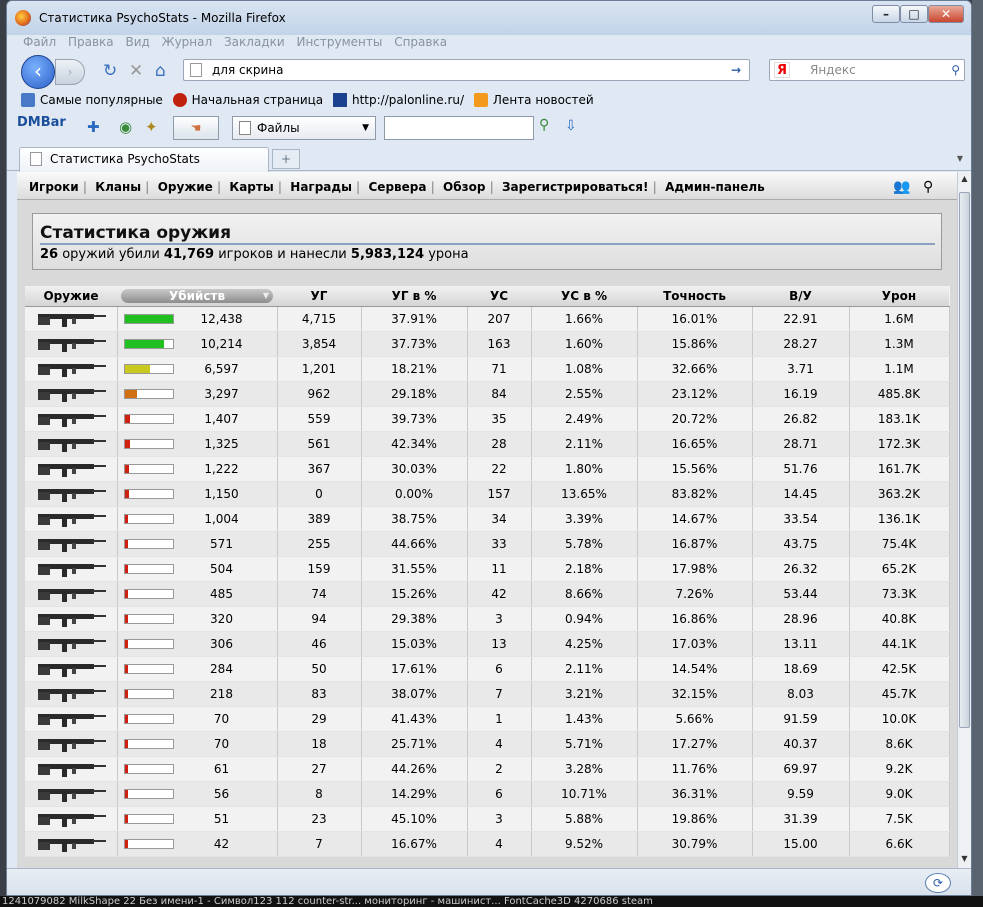  Describe the element at coordinates (160, 71) in the screenshot. I see `home-icon: ⌂` at that location.